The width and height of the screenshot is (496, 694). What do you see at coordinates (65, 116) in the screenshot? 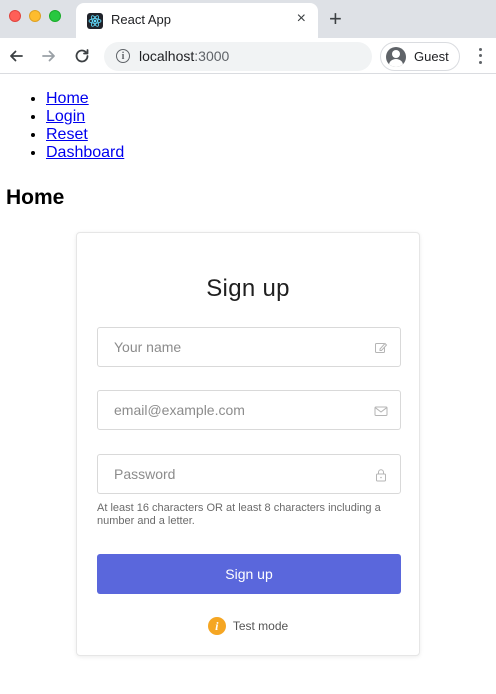
I see `nav-link-login: Login` at bounding box center [65, 116].